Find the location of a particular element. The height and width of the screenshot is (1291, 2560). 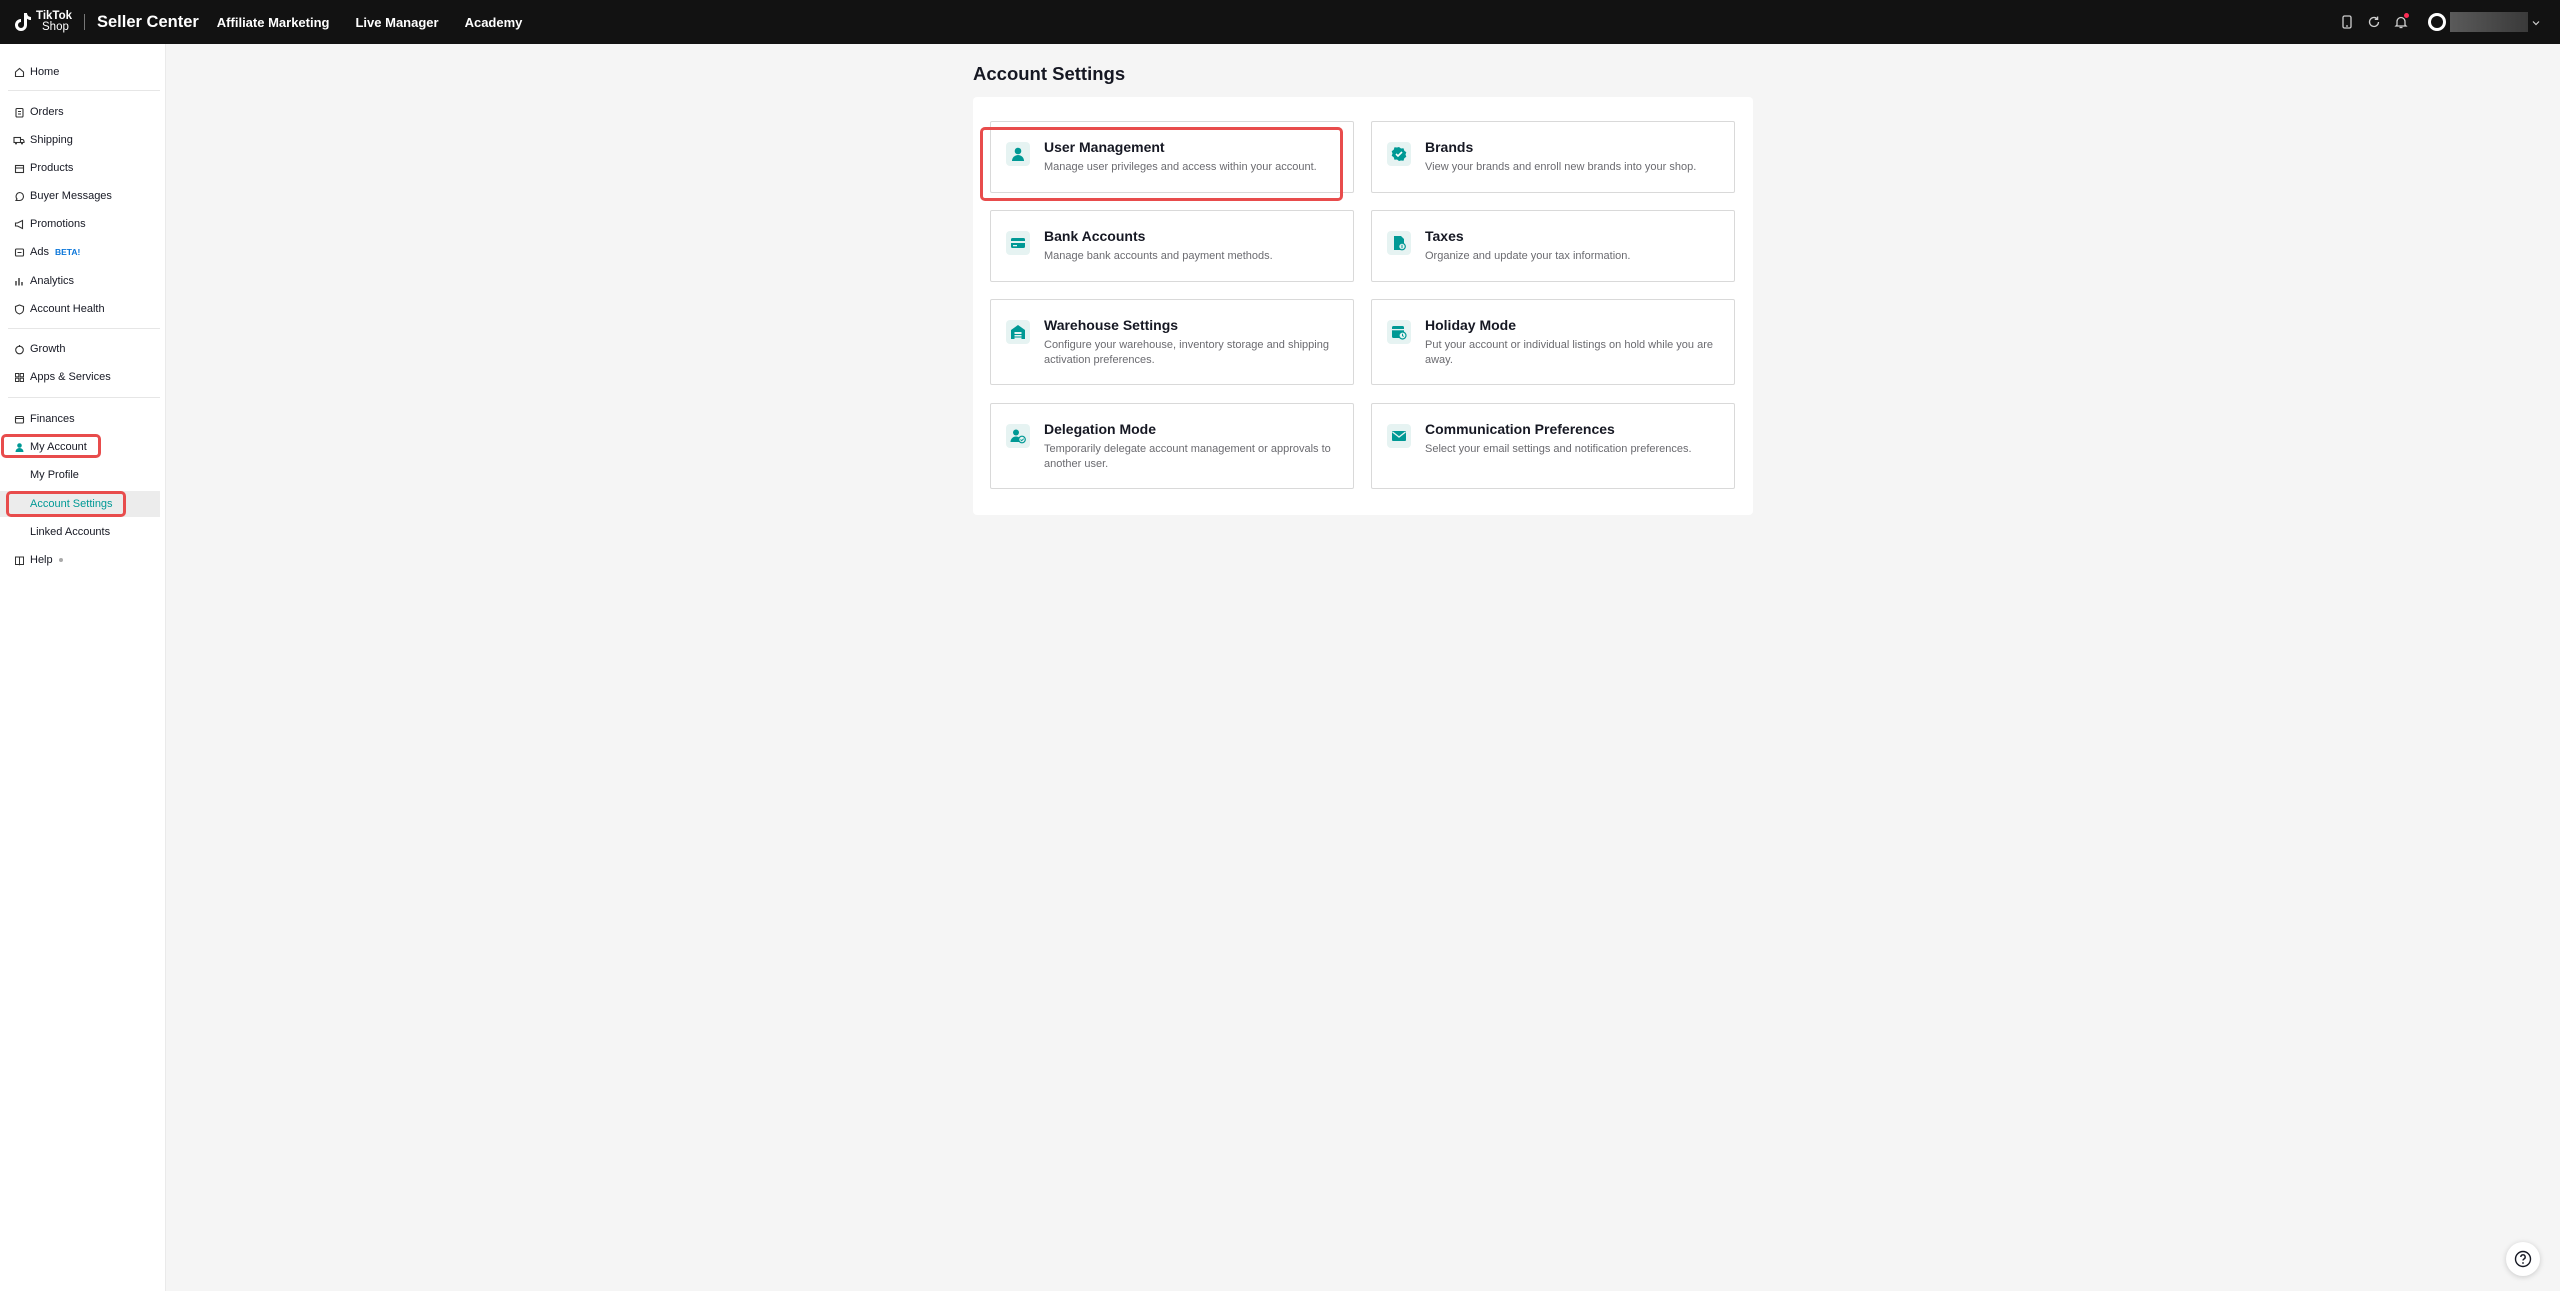

sidebar-item-buyer-messages: Buyer Messages is located at coordinates (80, 196).